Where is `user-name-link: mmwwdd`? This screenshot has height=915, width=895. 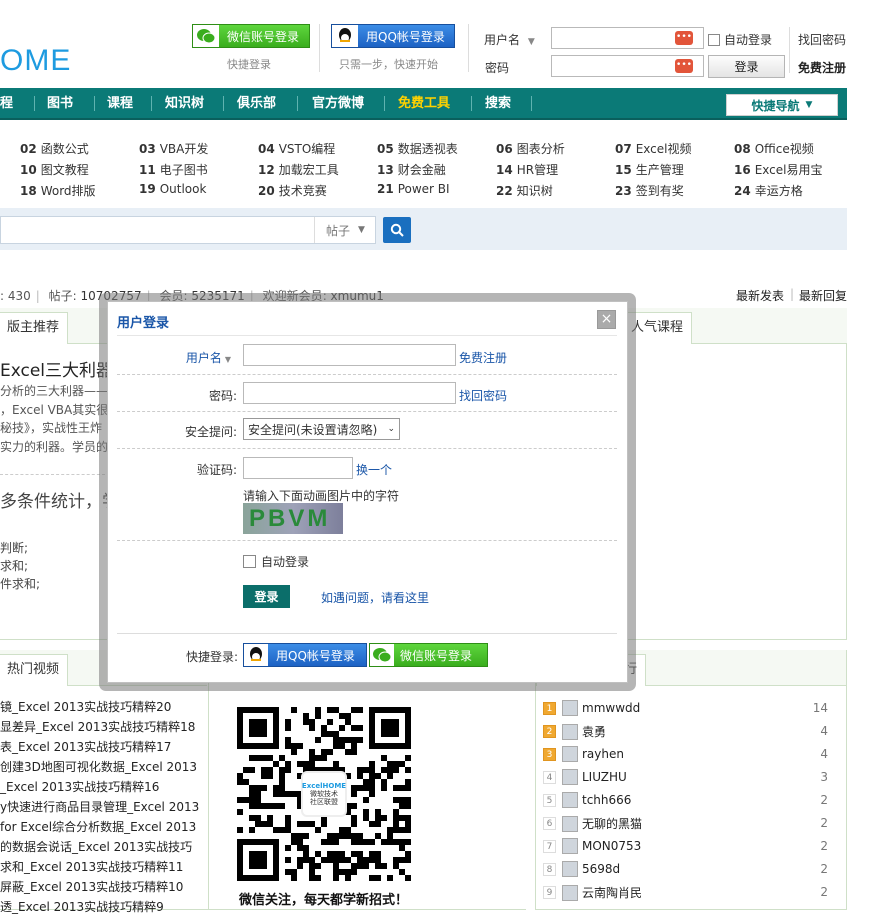 user-name-link: mmwwdd is located at coordinates (611, 708).